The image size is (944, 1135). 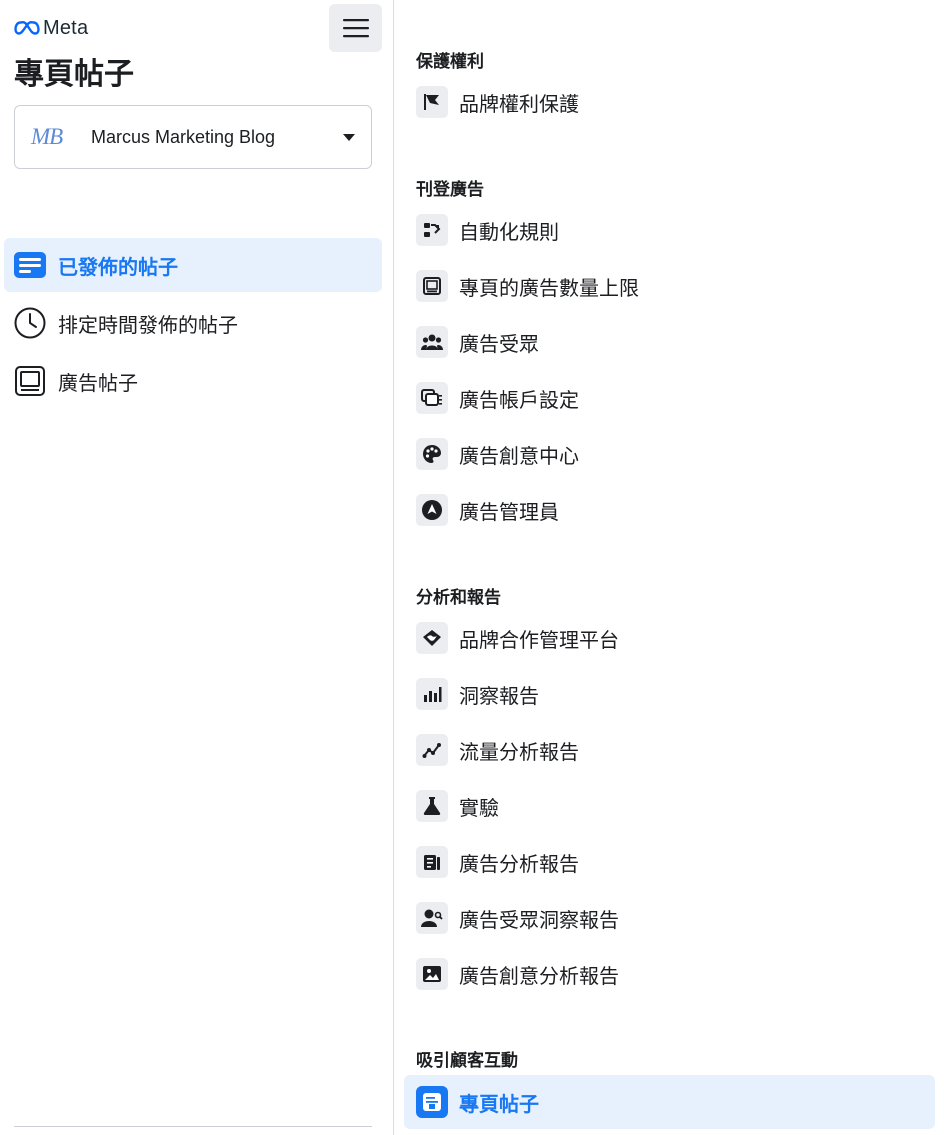 What do you see at coordinates (519, 399) in the screenshot?
I see `menu-item-label: 廣告帳戶設定` at bounding box center [519, 399].